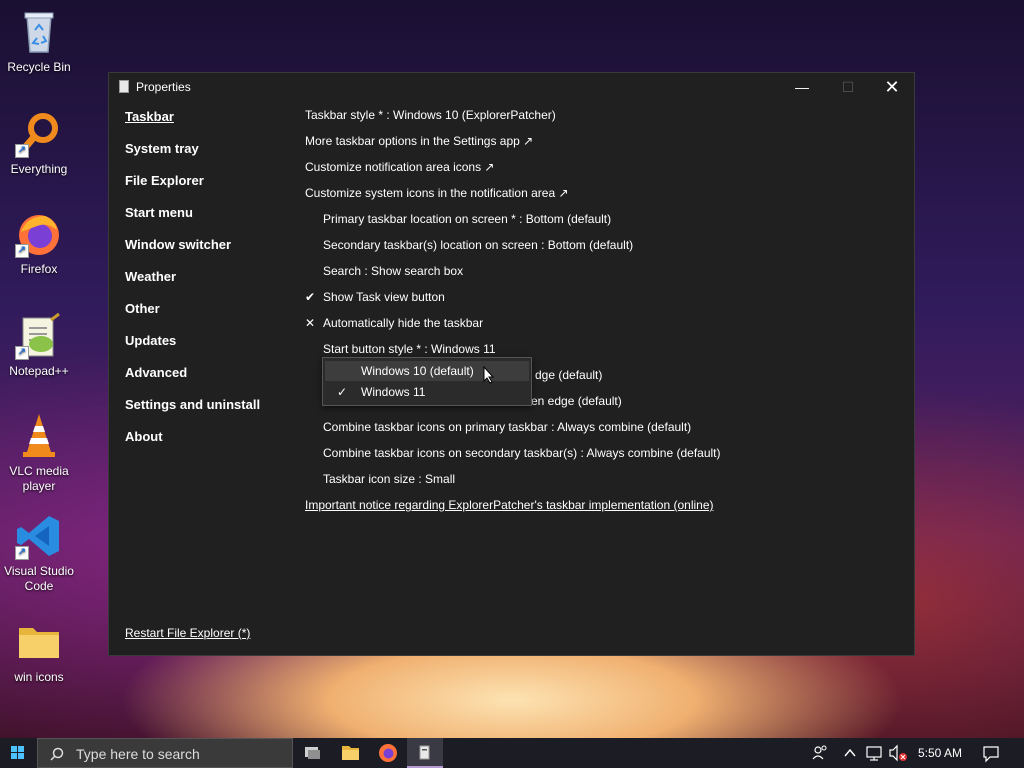  Describe the element at coordinates (312, 753) in the screenshot. I see `task-view-button` at that location.